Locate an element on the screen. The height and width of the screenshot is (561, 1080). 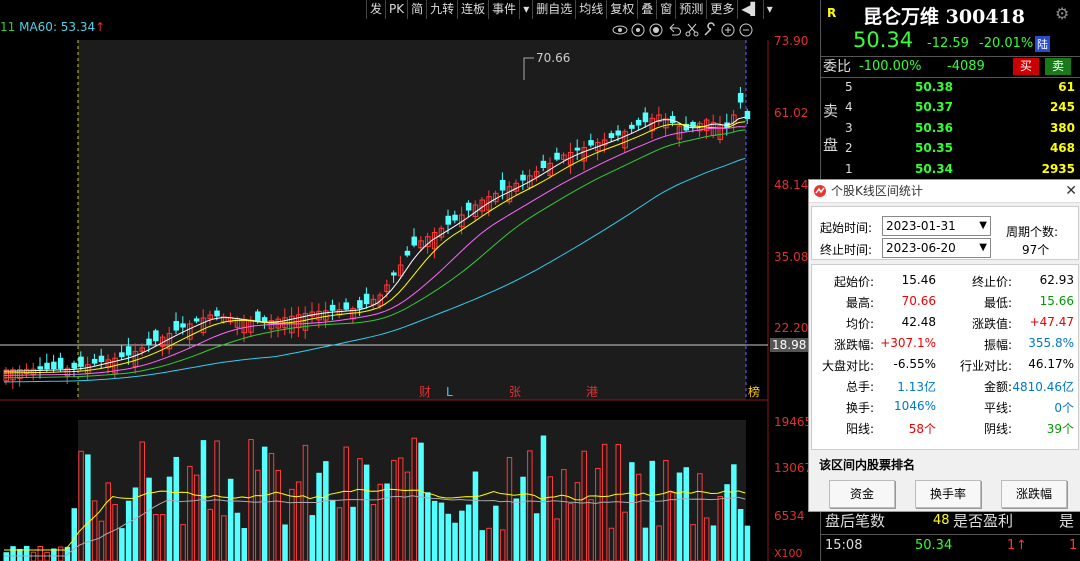
order-ratio-pct: -100.00% is located at coordinates (890, 66).